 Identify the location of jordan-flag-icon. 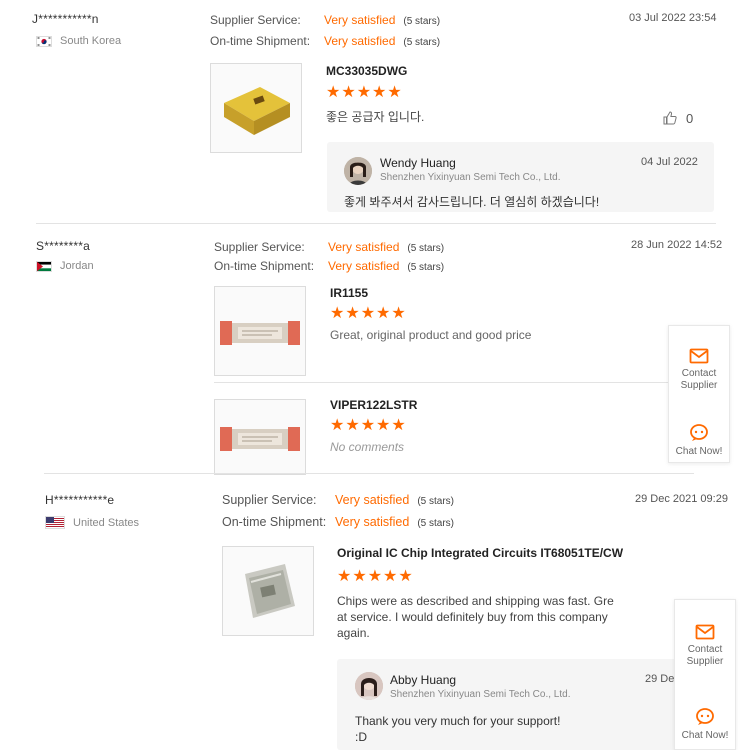
(44, 266).